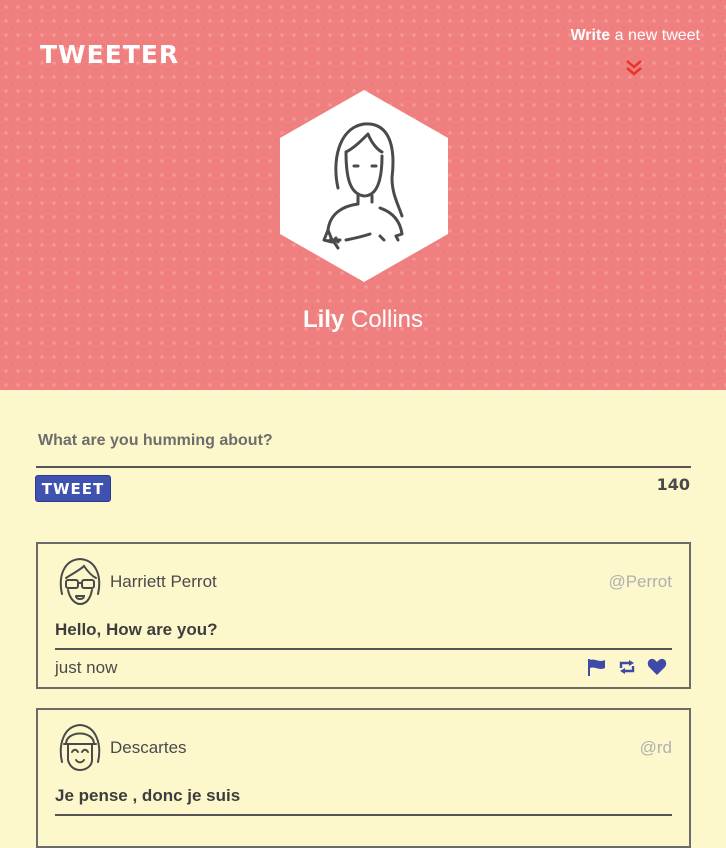  What do you see at coordinates (155, 441) in the screenshot?
I see `tweet-input: What are you humming about?` at bounding box center [155, 441].